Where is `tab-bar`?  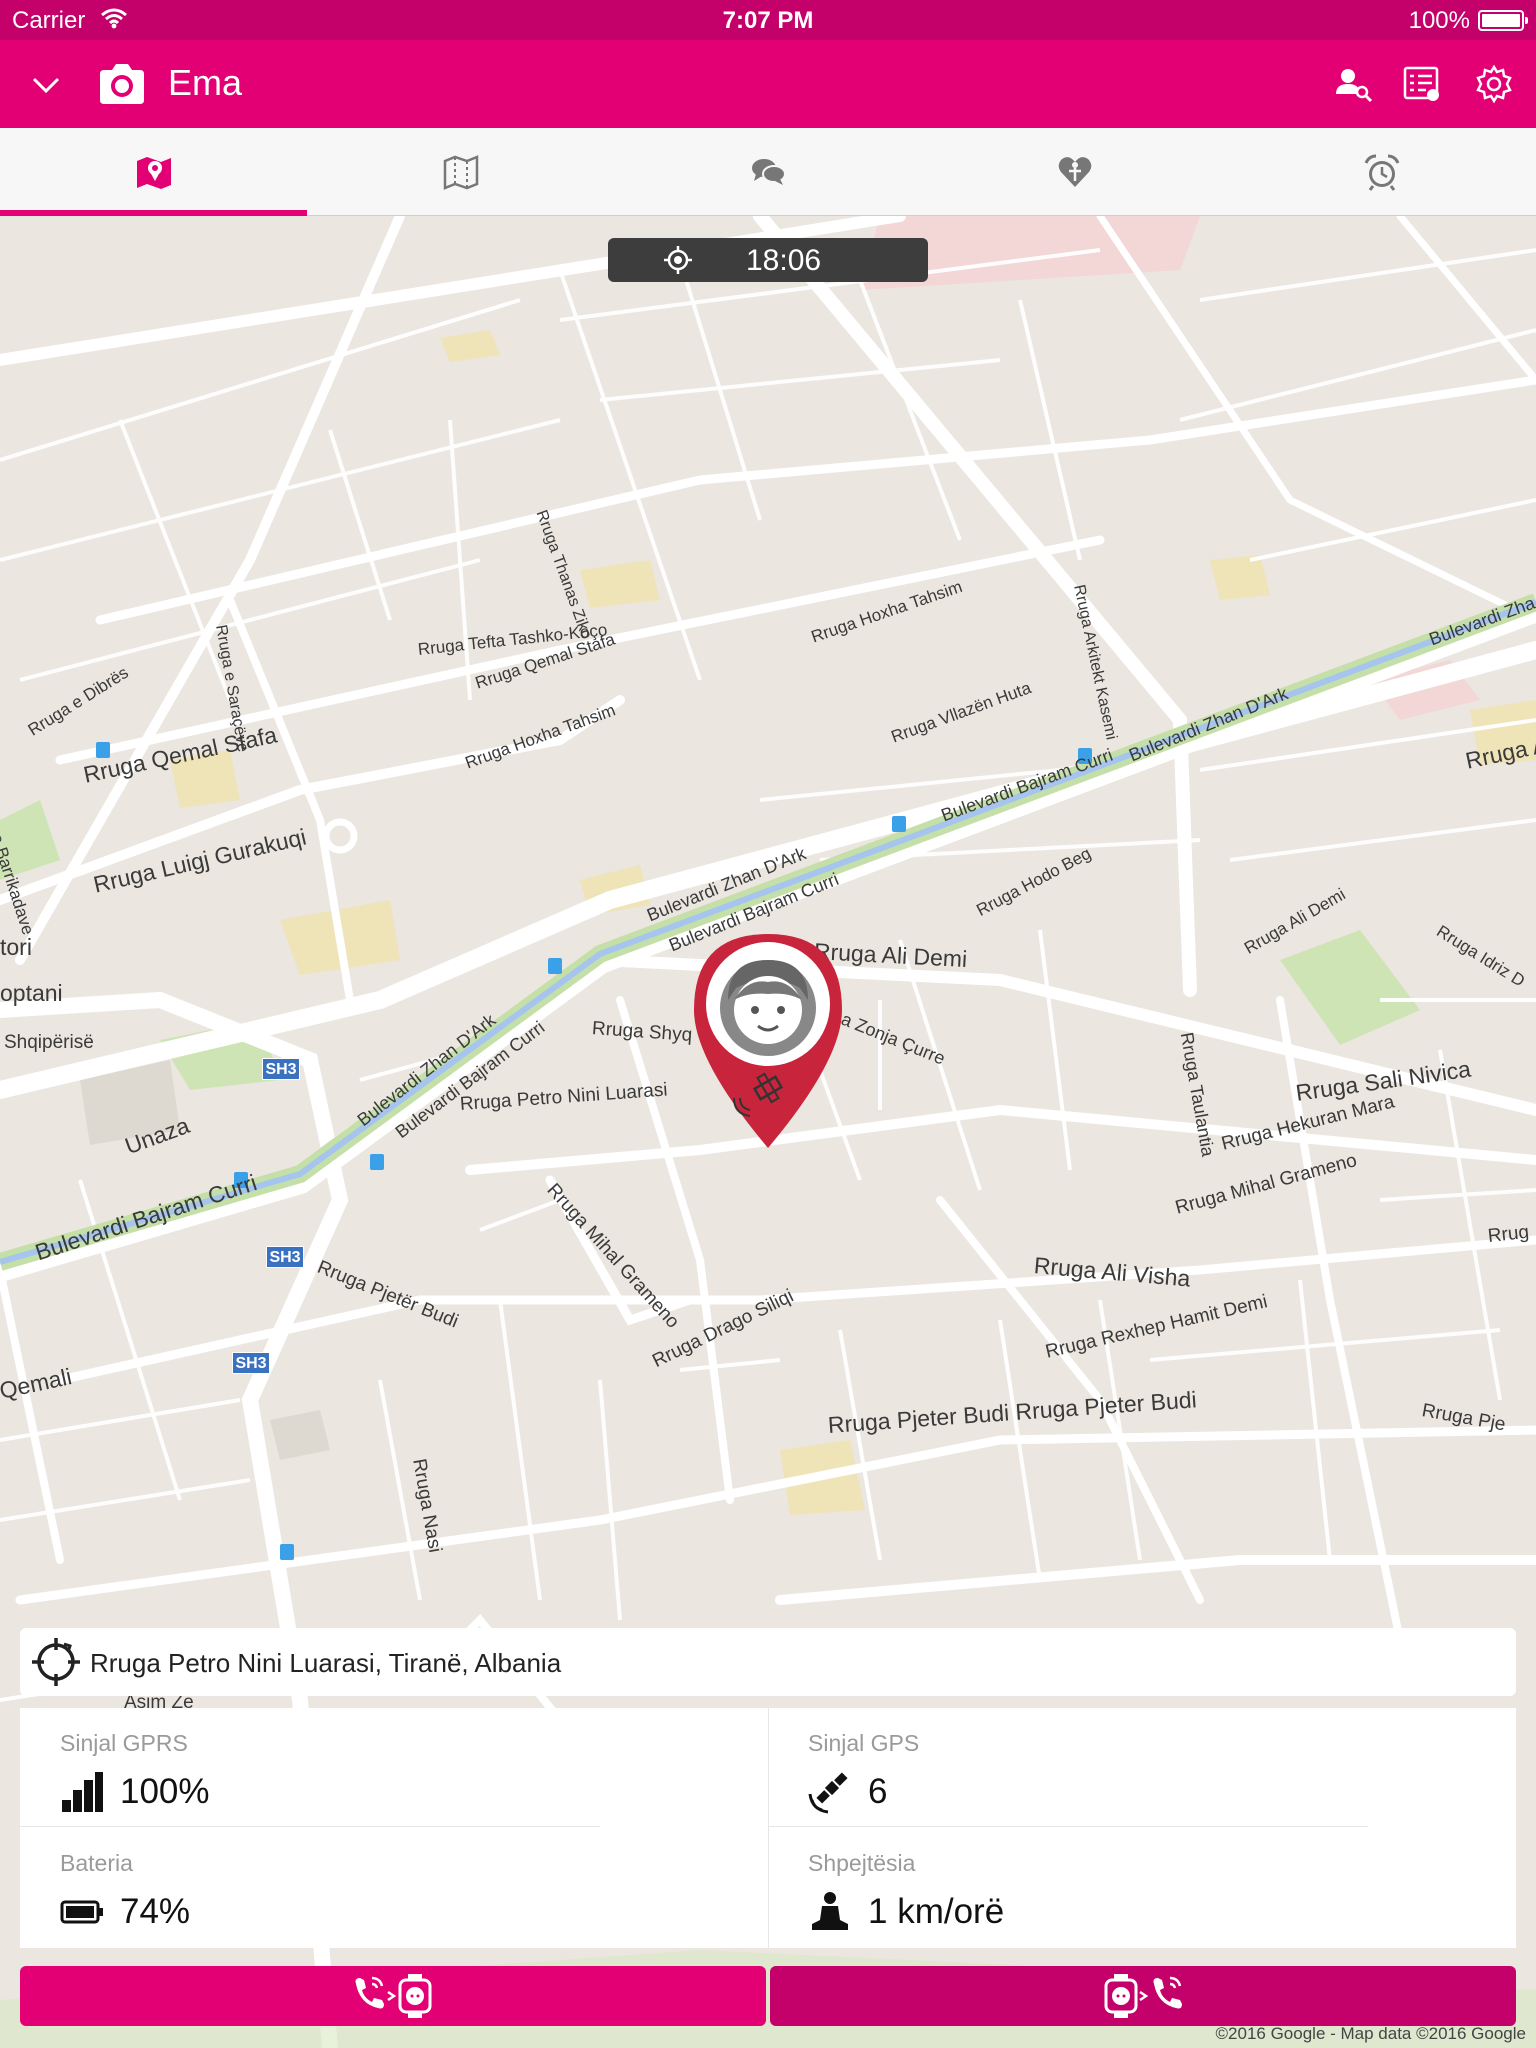 tab-bar is located at coordinates (768, 172).